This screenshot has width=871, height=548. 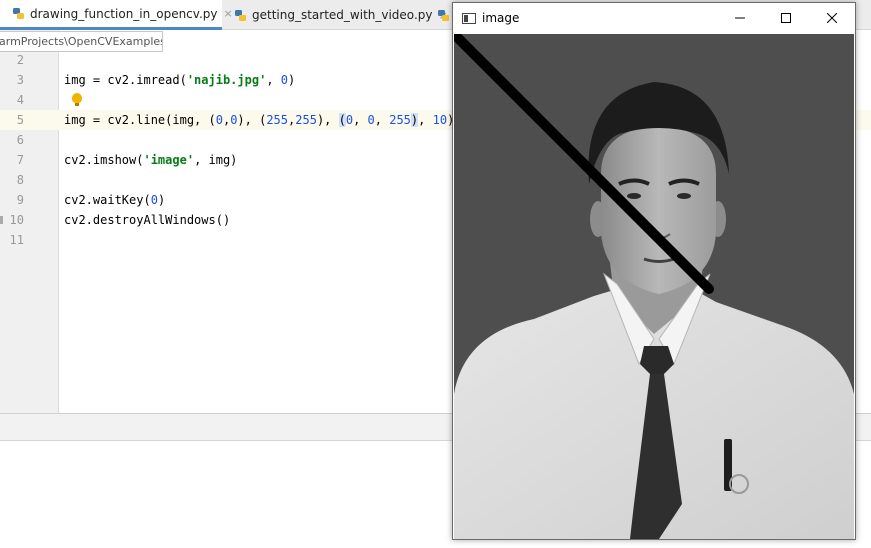 I want to click on tab-partial, so click(x=439, y=15).